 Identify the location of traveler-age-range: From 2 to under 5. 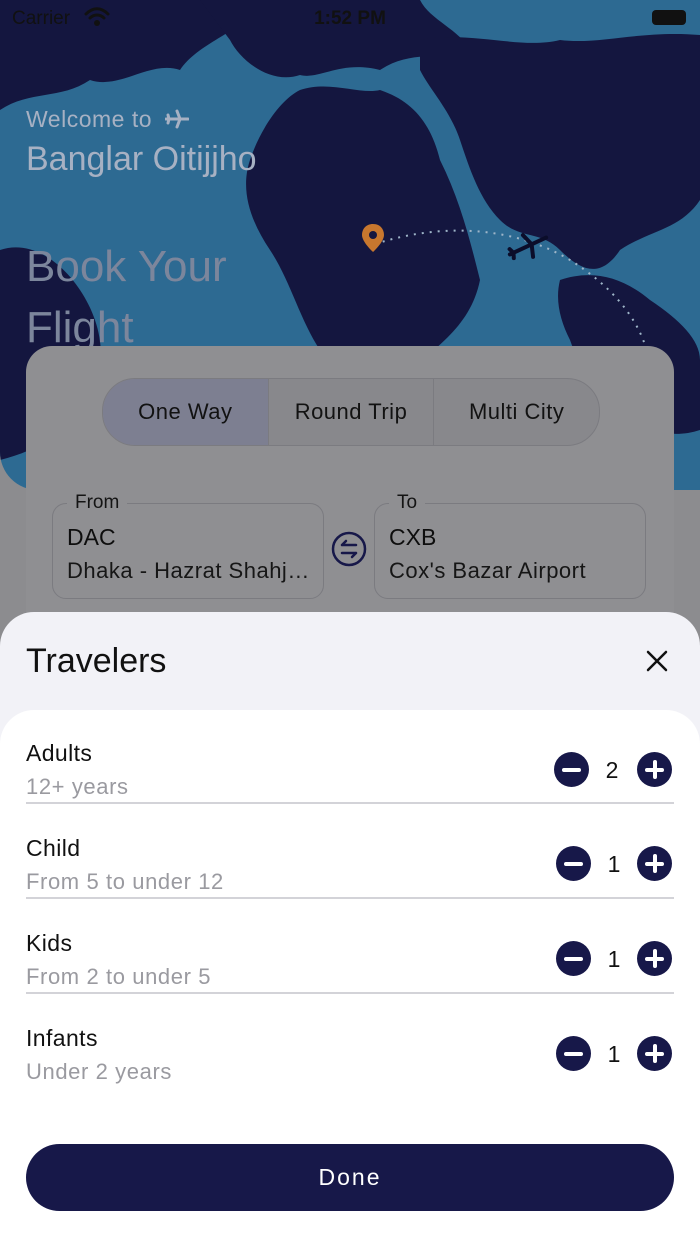
(119, 976).